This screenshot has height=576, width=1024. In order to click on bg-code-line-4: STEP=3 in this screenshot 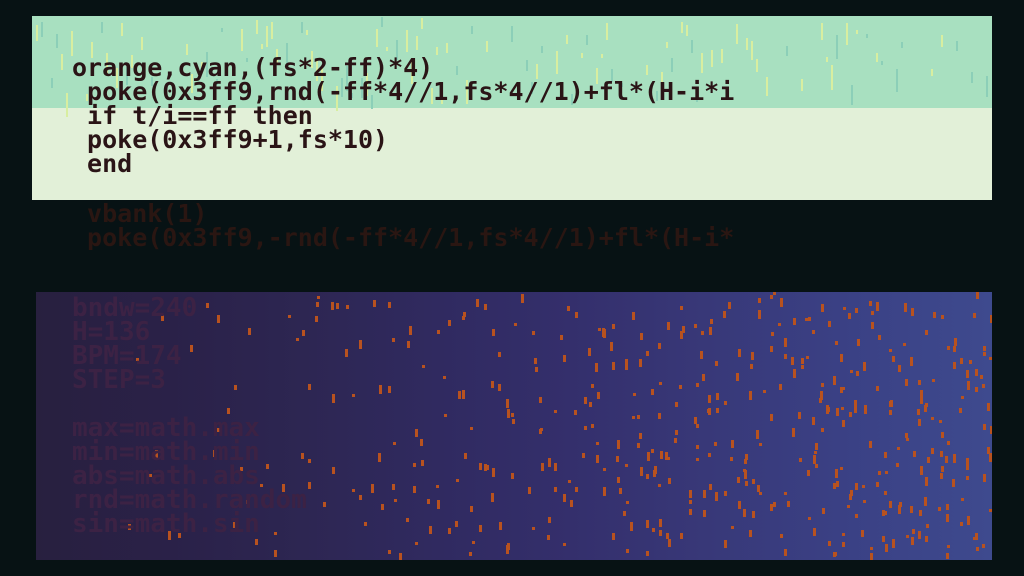, I will do `click(119, 380)`.